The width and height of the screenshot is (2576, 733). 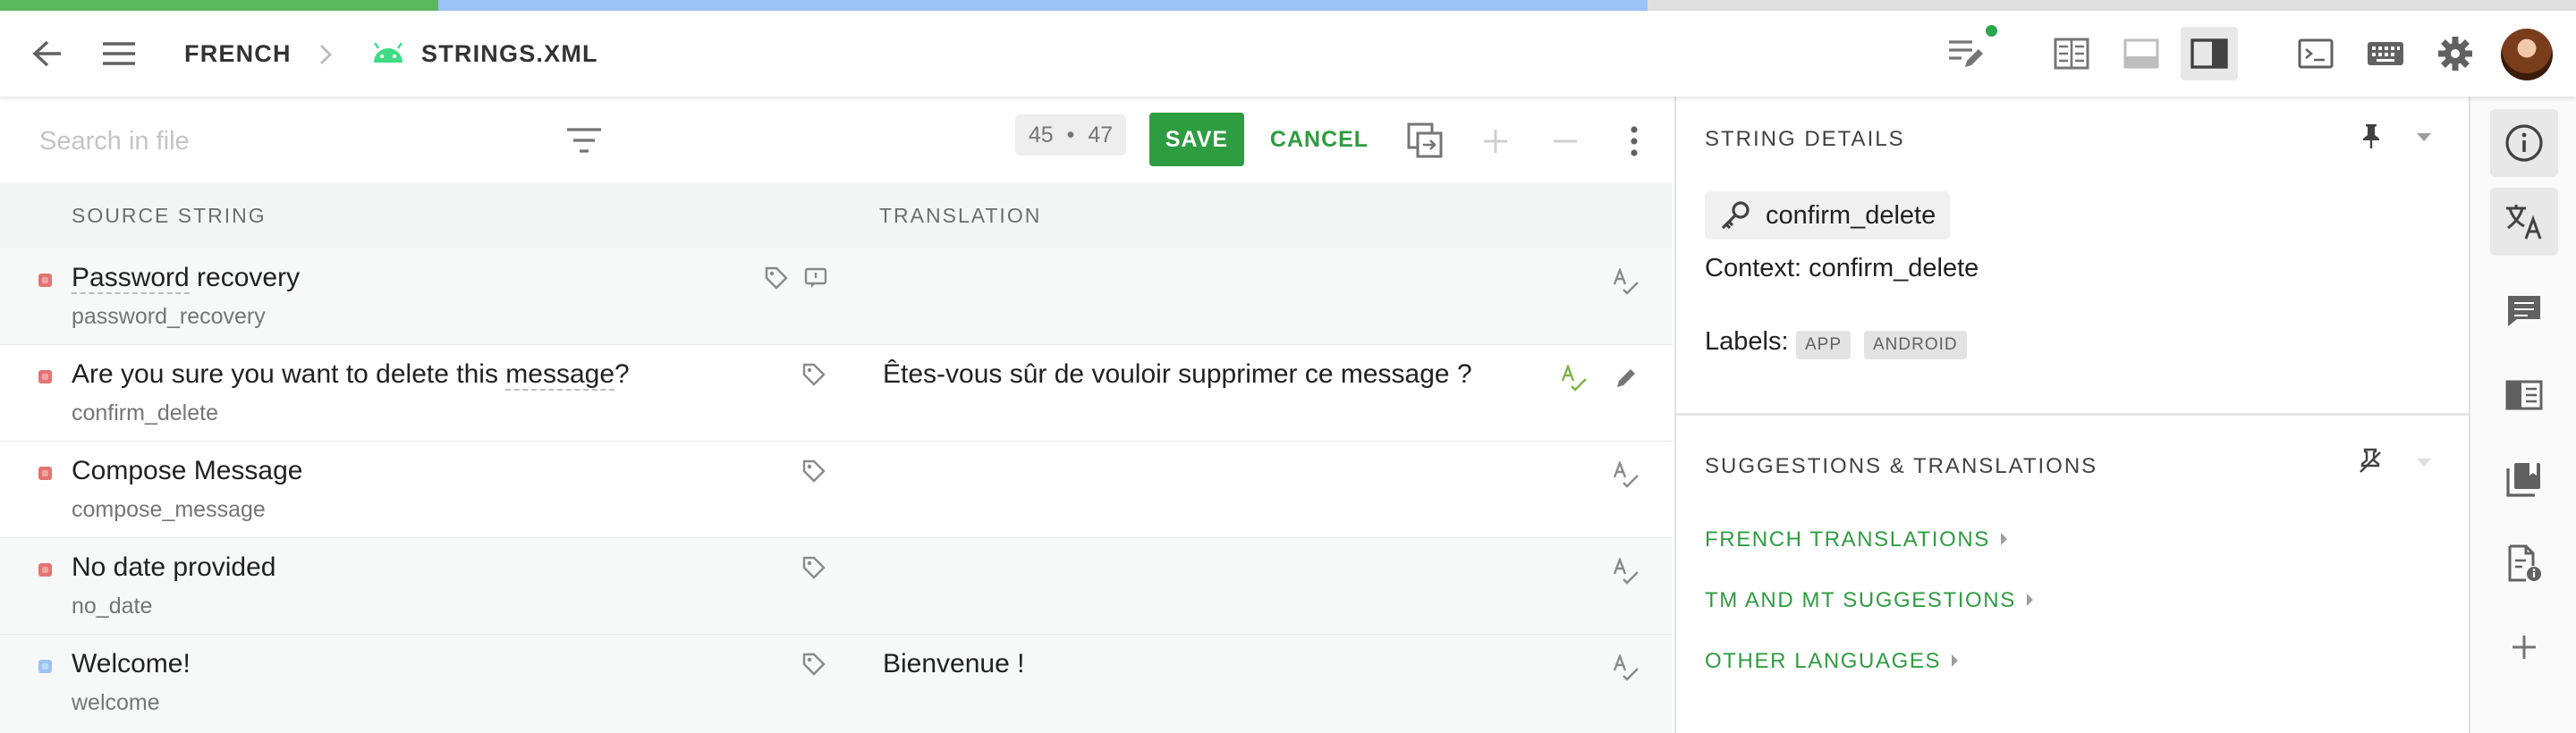 What do you see at coordinates (836, 587) in the screenshot?
I see `table-row: No date provided no_date` at bounding box center [836, 587].